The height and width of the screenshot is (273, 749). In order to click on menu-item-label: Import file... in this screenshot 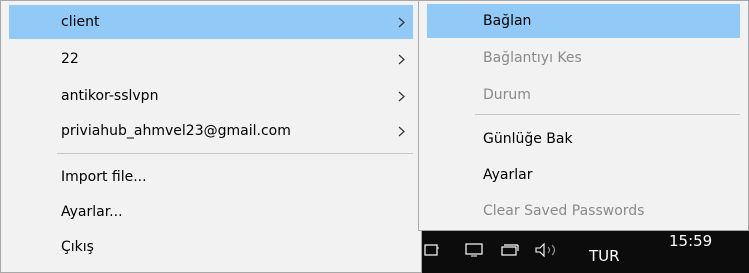, I will do `click(104, 177)`.